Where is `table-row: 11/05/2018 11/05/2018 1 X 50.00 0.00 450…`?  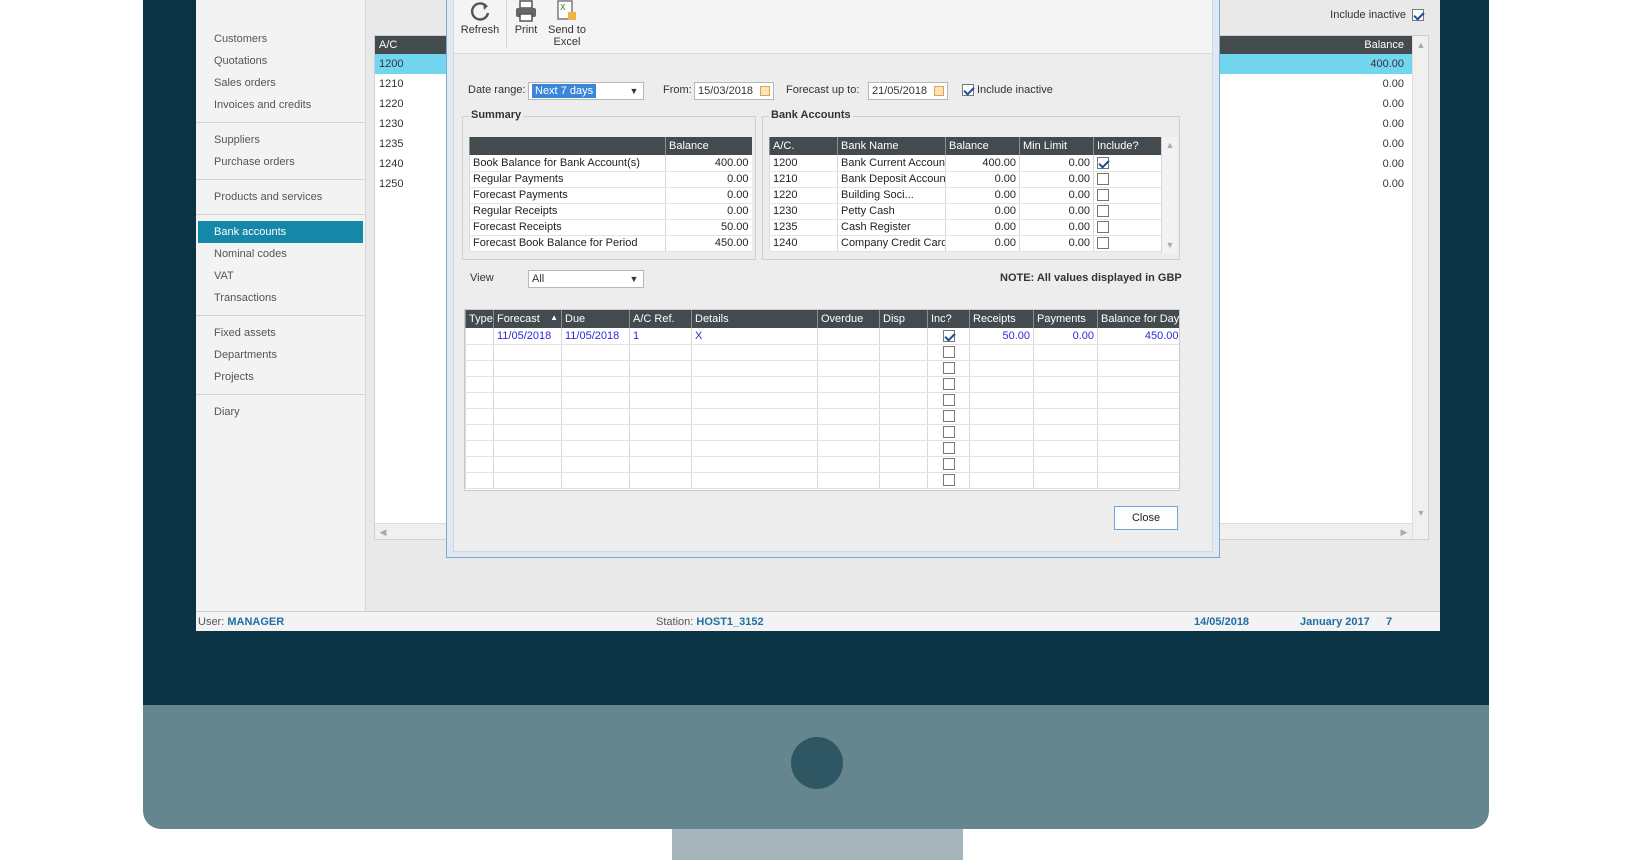 table-row: 11/05/2018 11/05/2018 1 X 50.00 0.00 450… is located at coordinates (822, 336).